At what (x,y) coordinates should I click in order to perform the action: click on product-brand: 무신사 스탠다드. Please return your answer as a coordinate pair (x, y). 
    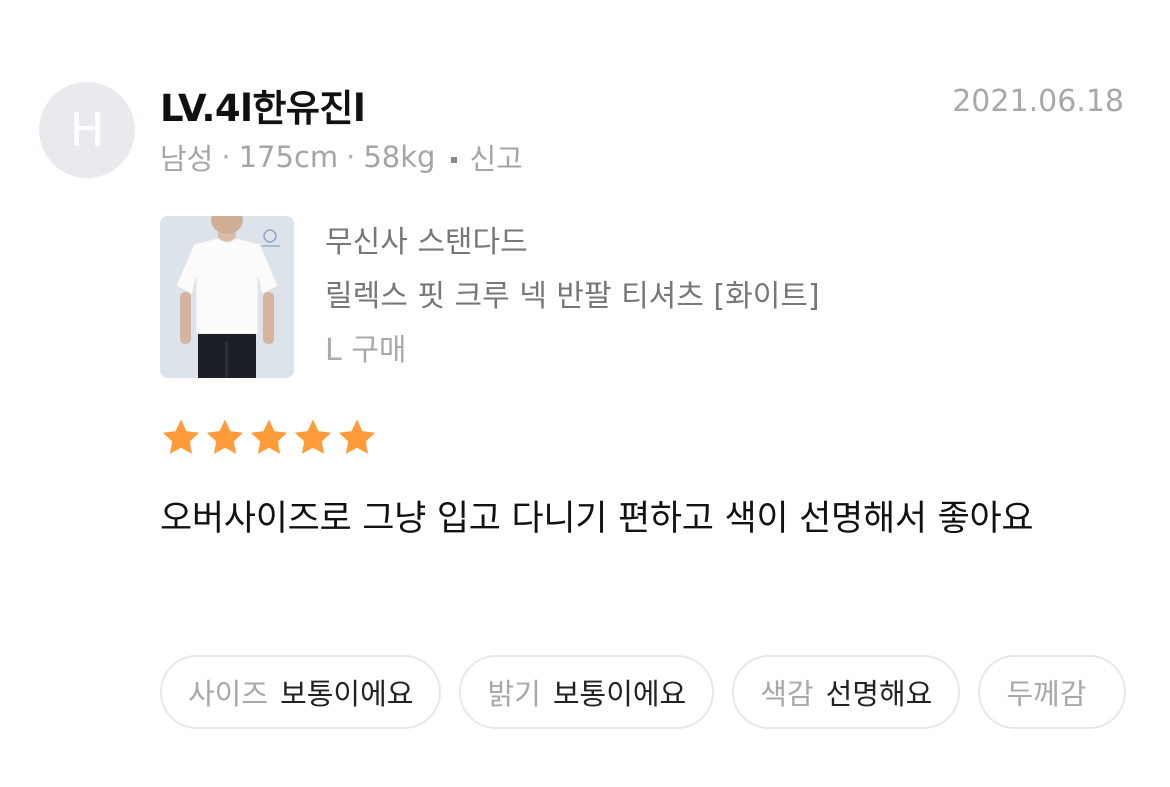
    Looking at the image, I should click on (572, 243).